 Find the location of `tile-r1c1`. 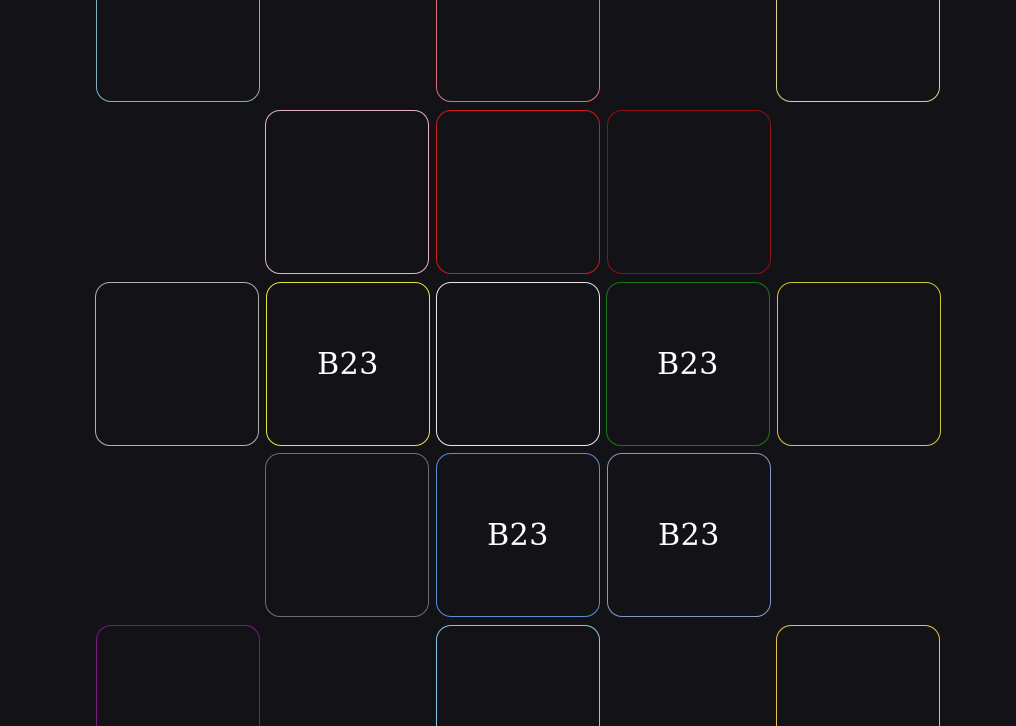

tile-r1c1 is located at coordinates (347, 192).